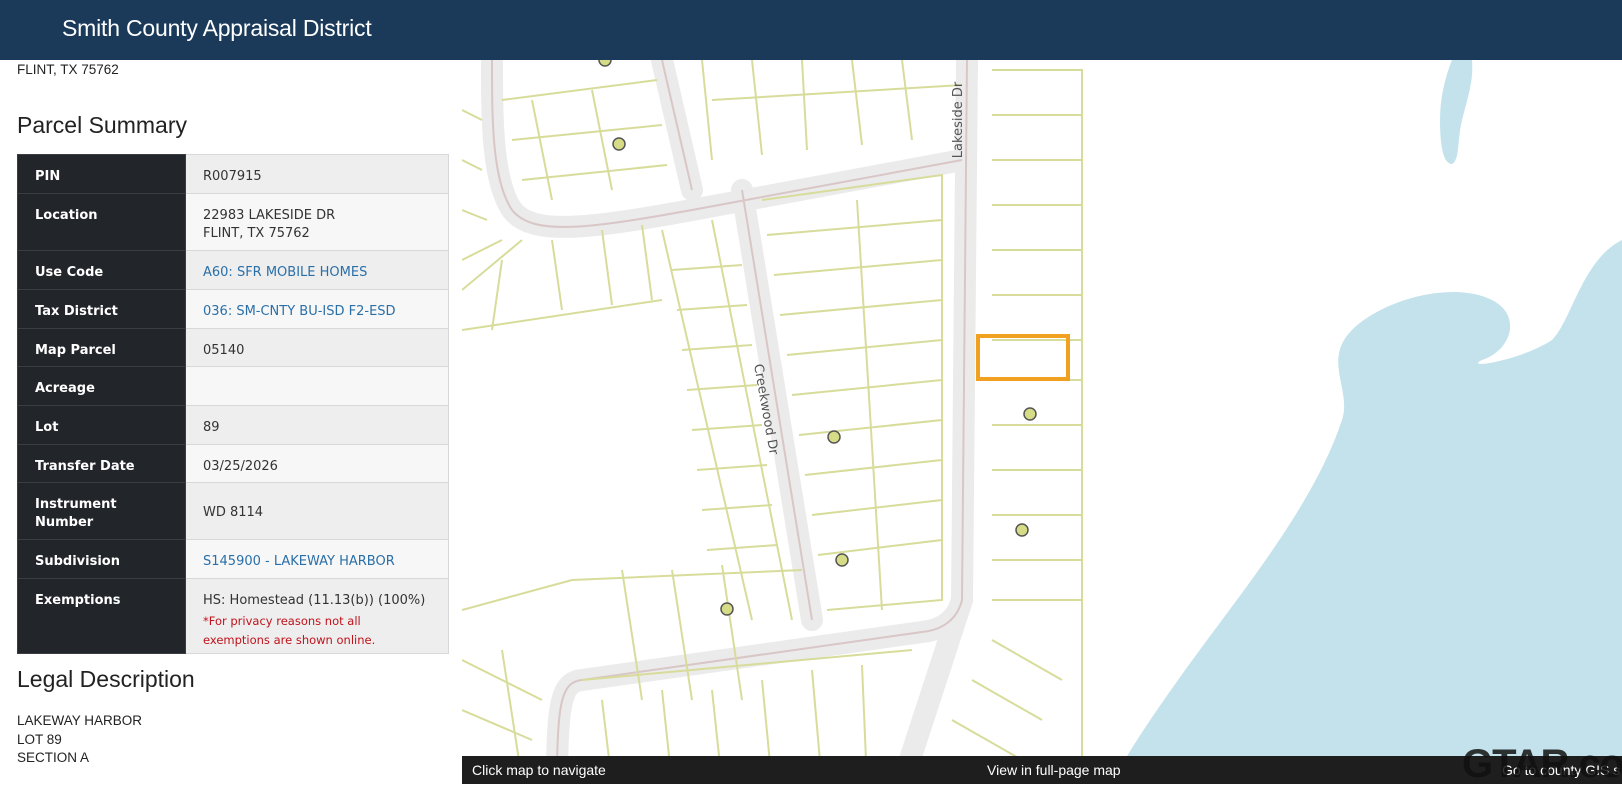 The height and width of the screenshot is (787, 1622). What do you see at coordinates (958, 119) in the screenshot?
I see `street-label-lakeside: Lakeside Dr` at bounding box center [958, 119].